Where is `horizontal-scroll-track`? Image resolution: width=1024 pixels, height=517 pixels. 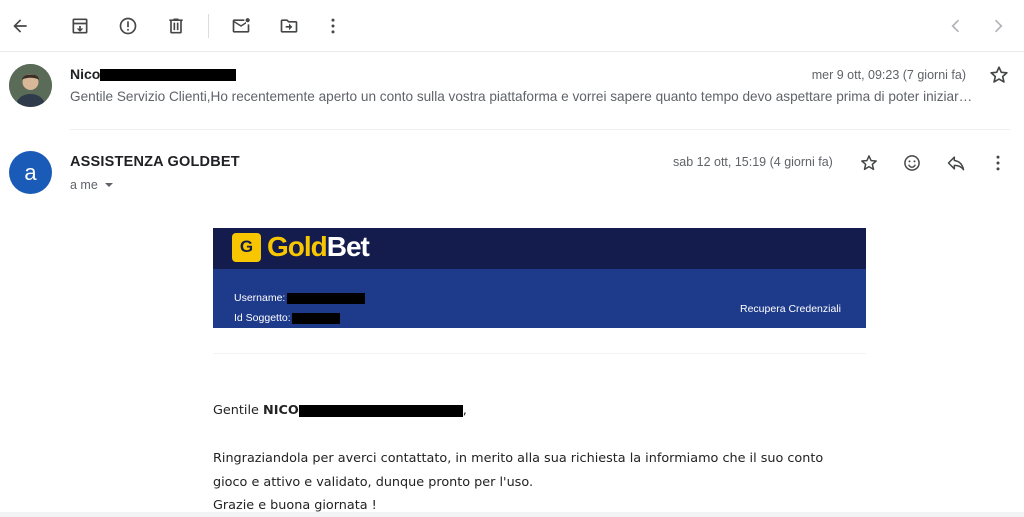 horizontal-scroll-track is located at coordinates (512, 514).